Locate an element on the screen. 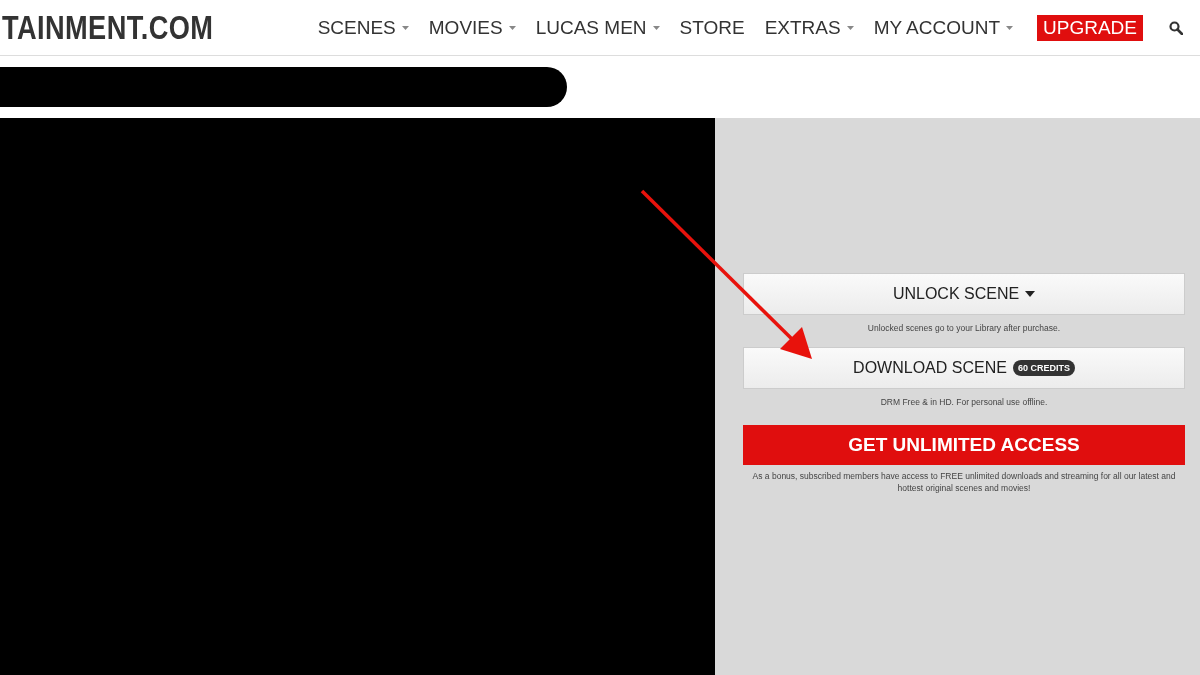  get-access-button: GET UNLIMITED ACCESS is located at coordinates (964, 444).